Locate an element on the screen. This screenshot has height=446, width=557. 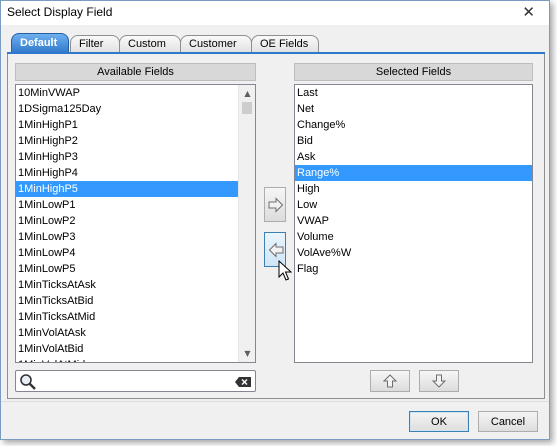
window-title: Select Display Field is located at coordinates (60, 12).